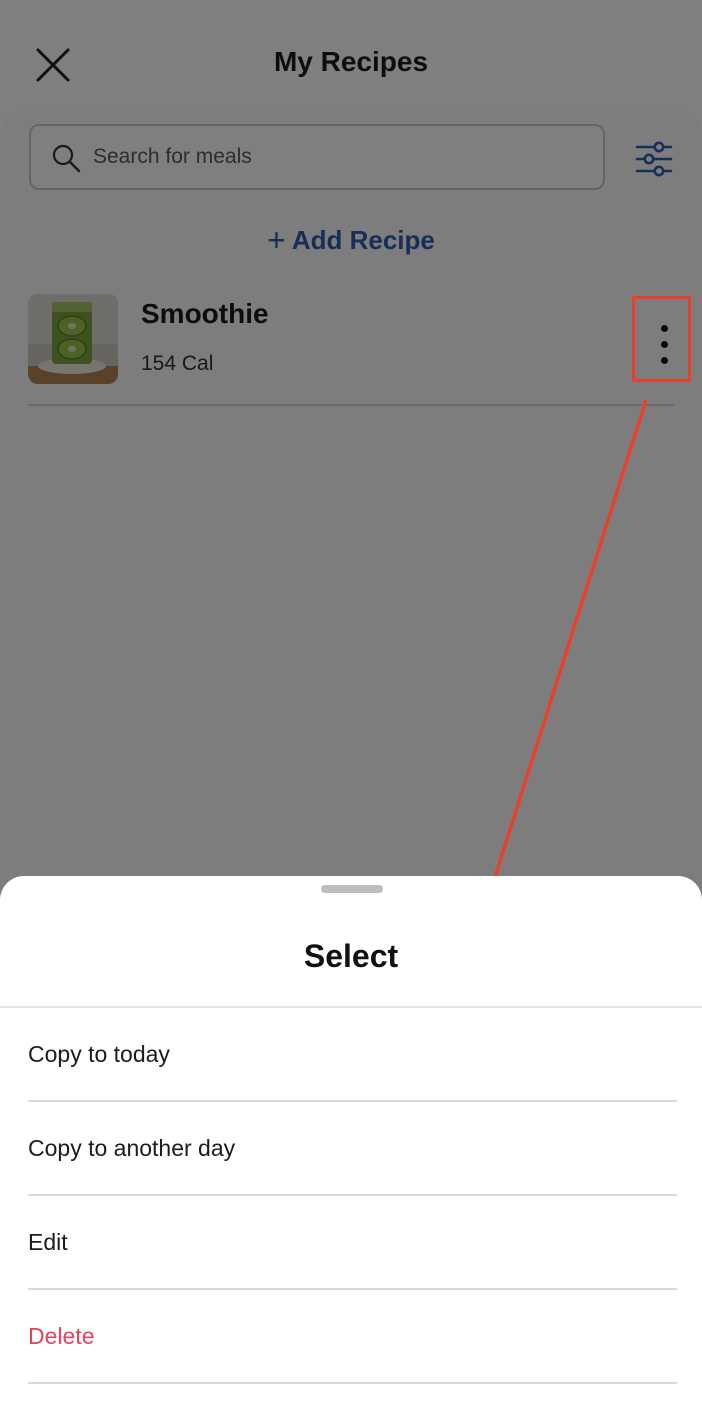 The image size is (702, 1426). Describe the element at coordinates (48, 1242) in the screenshot. I see `option-label: Edit` at that location.